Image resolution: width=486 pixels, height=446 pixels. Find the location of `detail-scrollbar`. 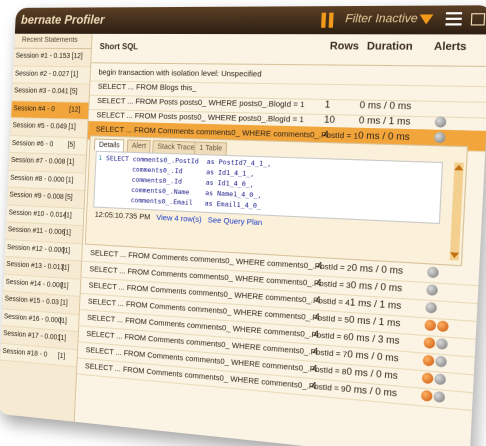

detail-scrollbar is located at coordinates (457, 211).